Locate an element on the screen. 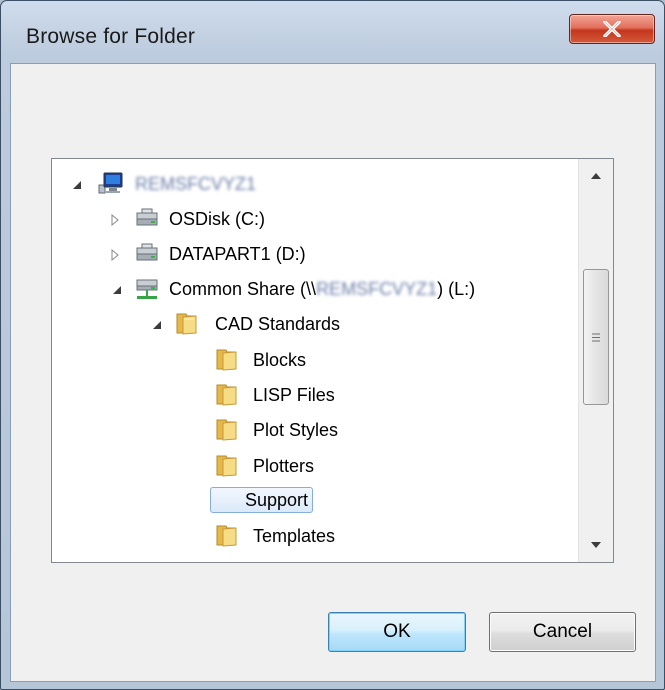 This screenshot has width=665, height=690. tree-item-datapart1: DATAPART1 (D:) is located at coordinates (316, 254).